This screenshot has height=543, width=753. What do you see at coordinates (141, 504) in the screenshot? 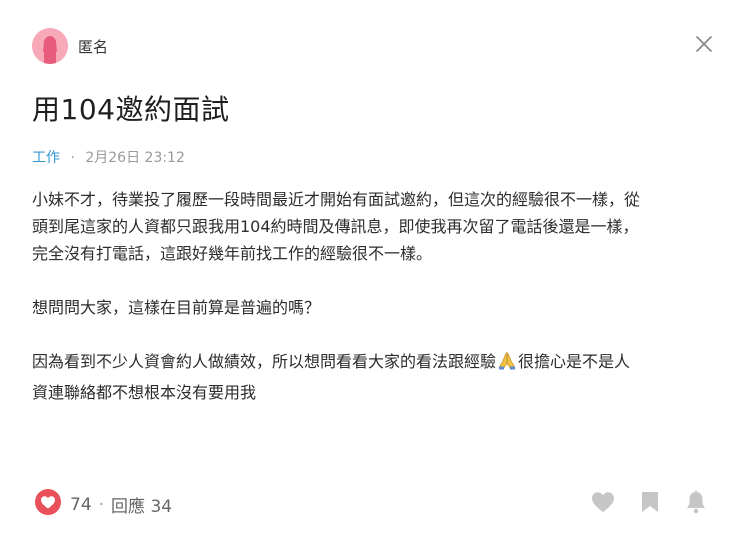
I see `comment-count: 回應 34` at bounding box center [141, 504].